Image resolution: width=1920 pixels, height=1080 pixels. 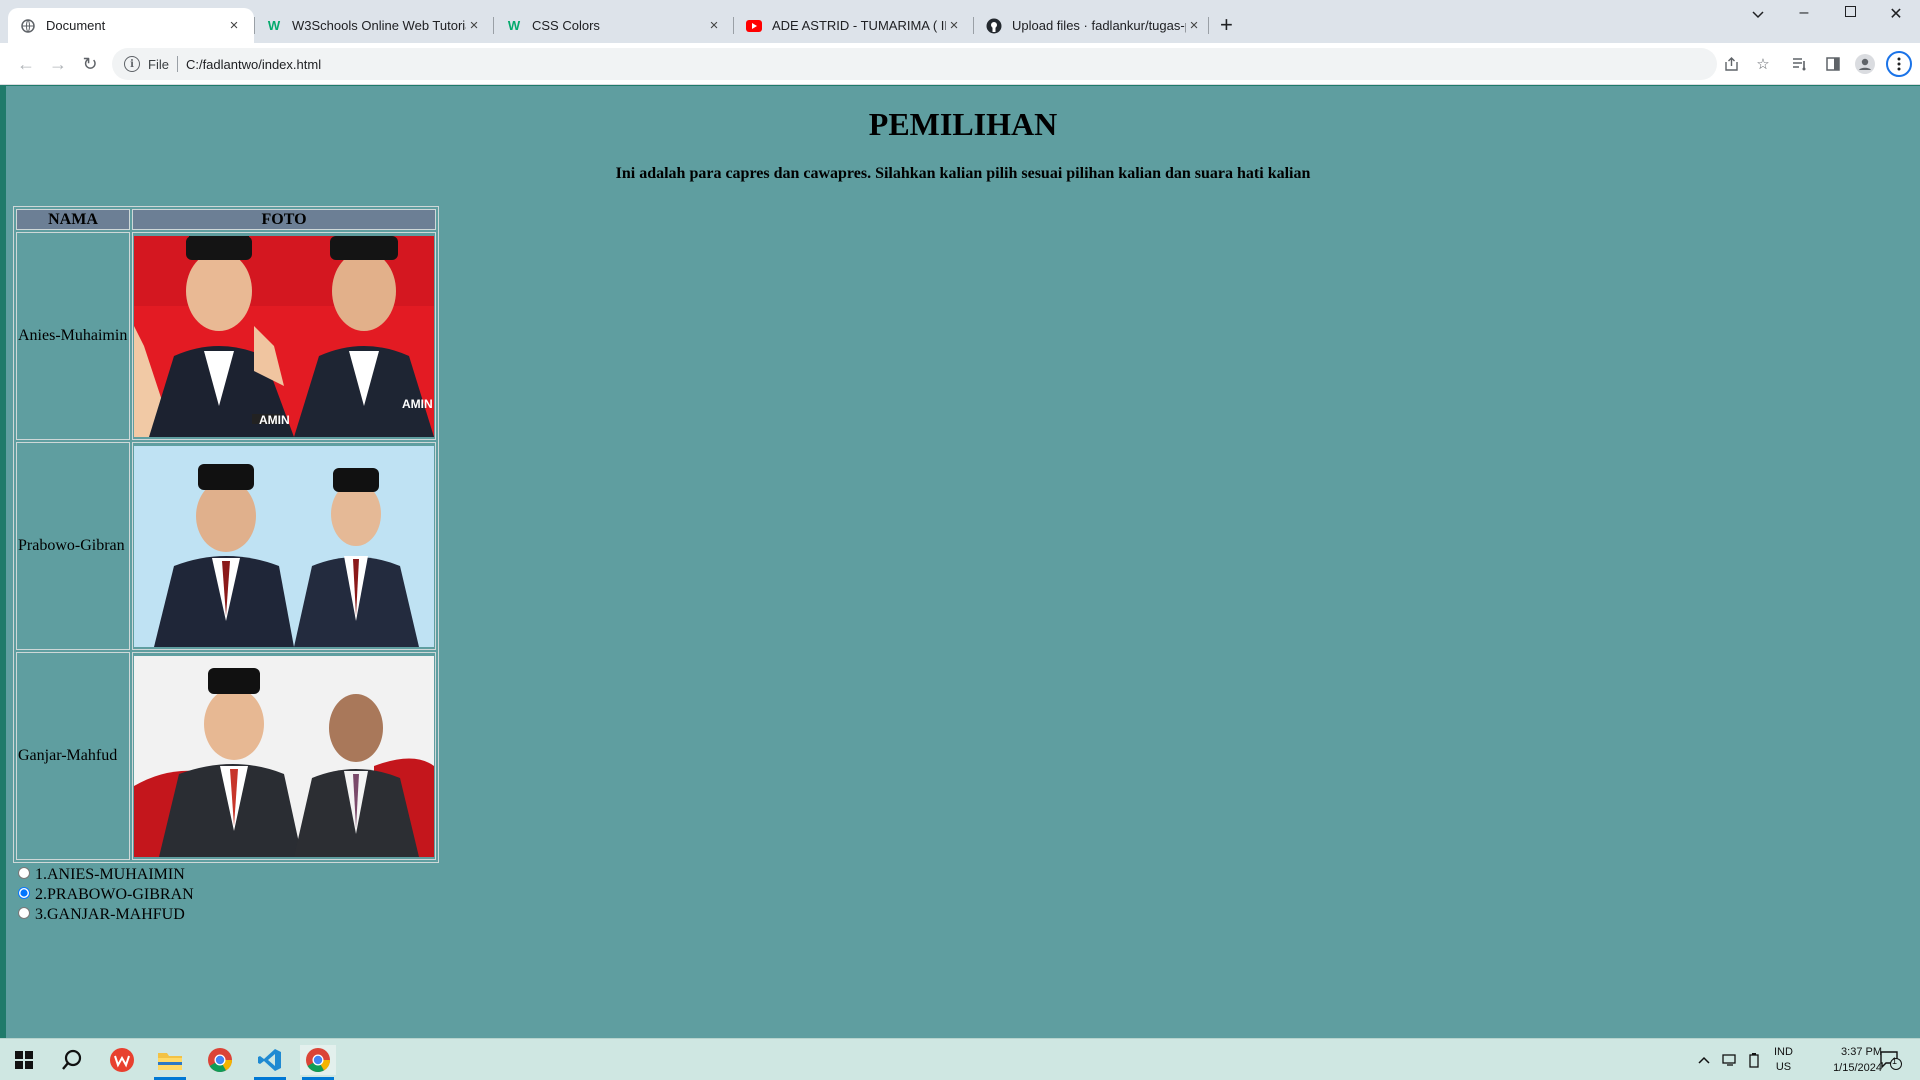 I want to click on maximize-button, so click(x=1850, y=13).